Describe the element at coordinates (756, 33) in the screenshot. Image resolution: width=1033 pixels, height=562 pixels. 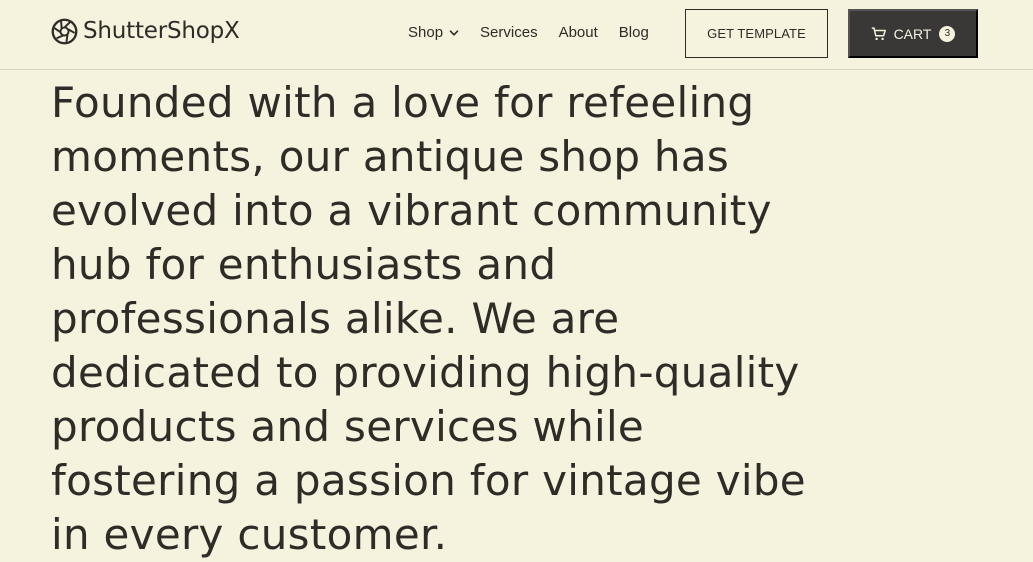
I see `get-template-button: GET TEMPLATE` at that location.